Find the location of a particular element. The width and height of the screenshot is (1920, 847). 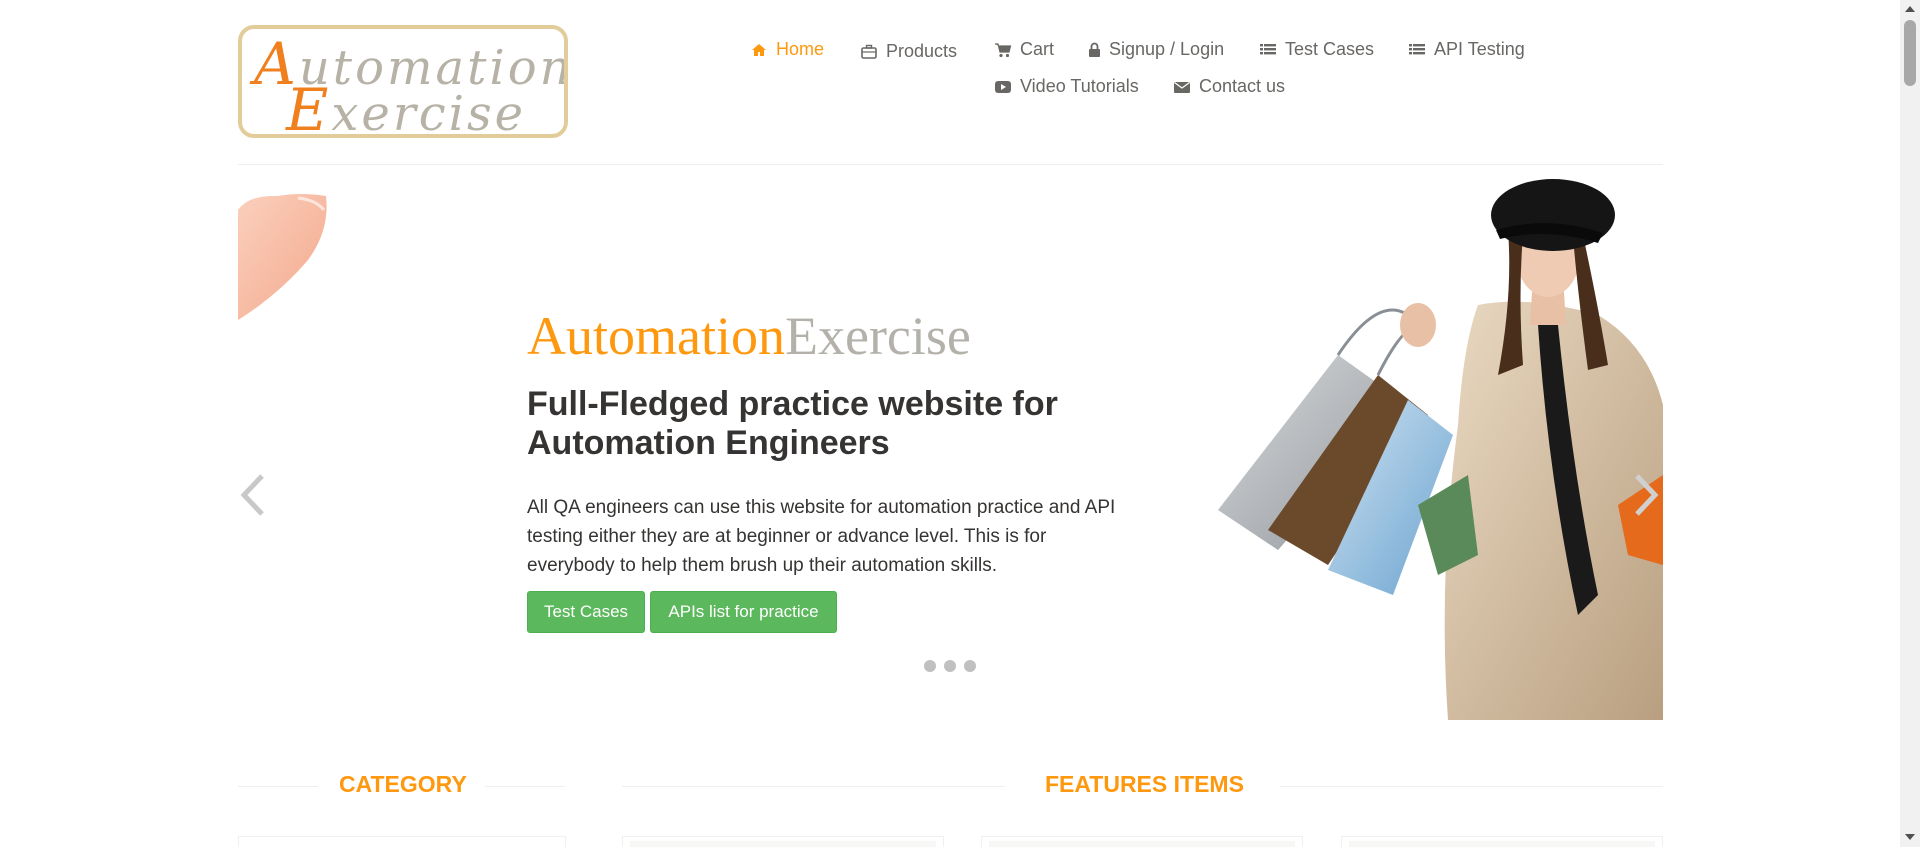

slider-prev-arrow is located at coordinates (253, 495).